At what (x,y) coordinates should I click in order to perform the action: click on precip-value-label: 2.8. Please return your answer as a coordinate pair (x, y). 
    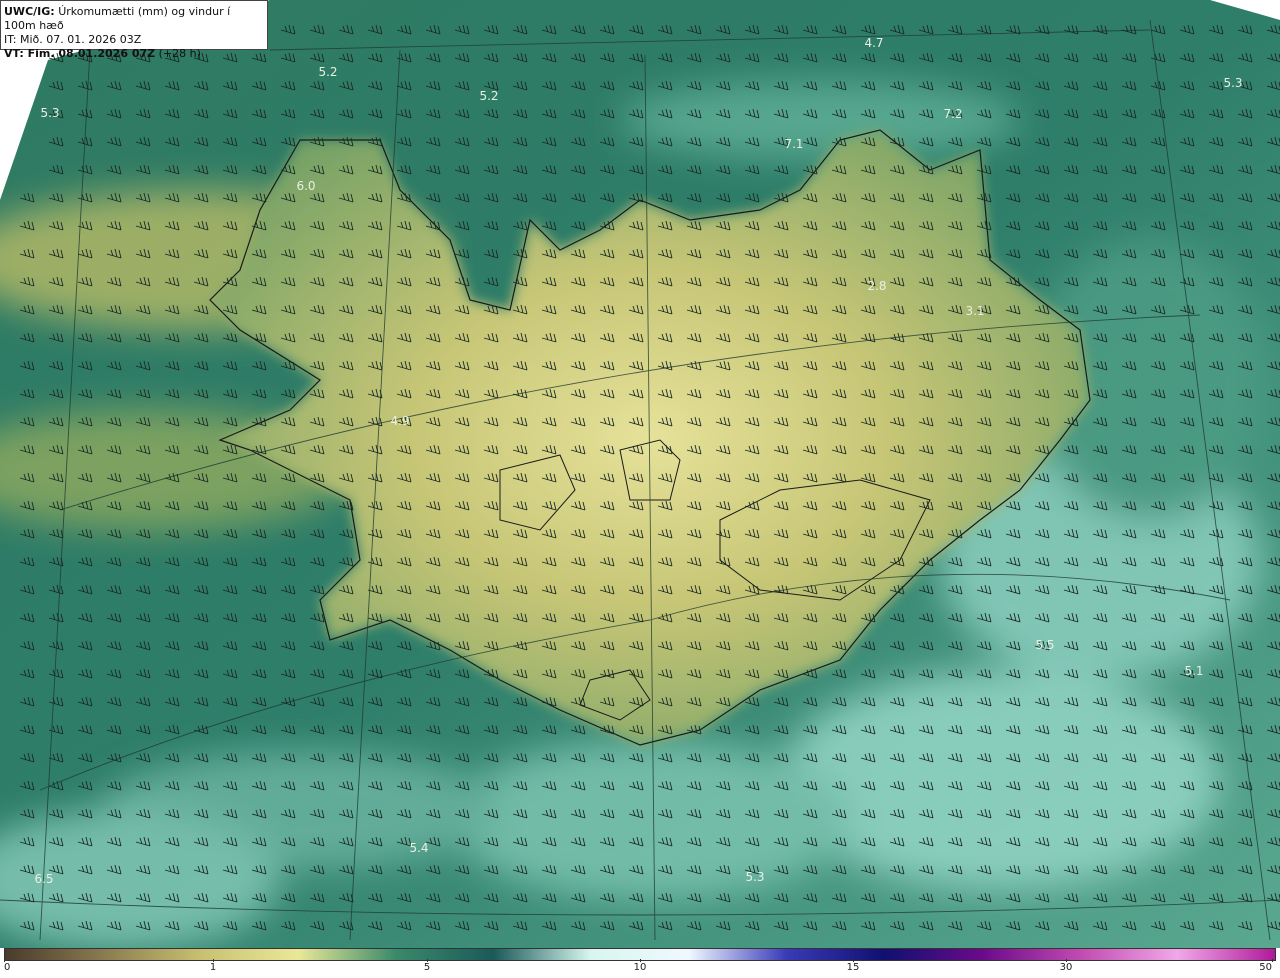
    Looking at the image, I should click on (876, 286).